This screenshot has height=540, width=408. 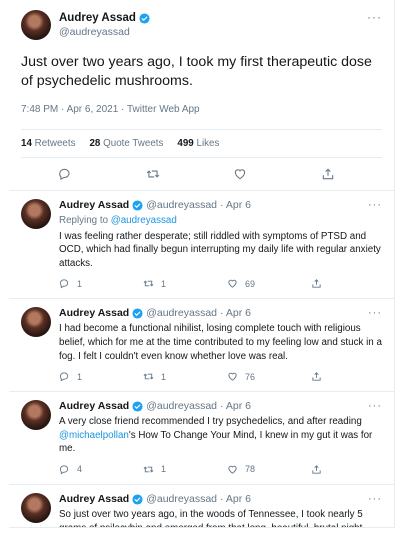 What do you see at coordinates (250, 283) in the screenshot?
I see `like-count: 69` at bounding box center [250, 283].